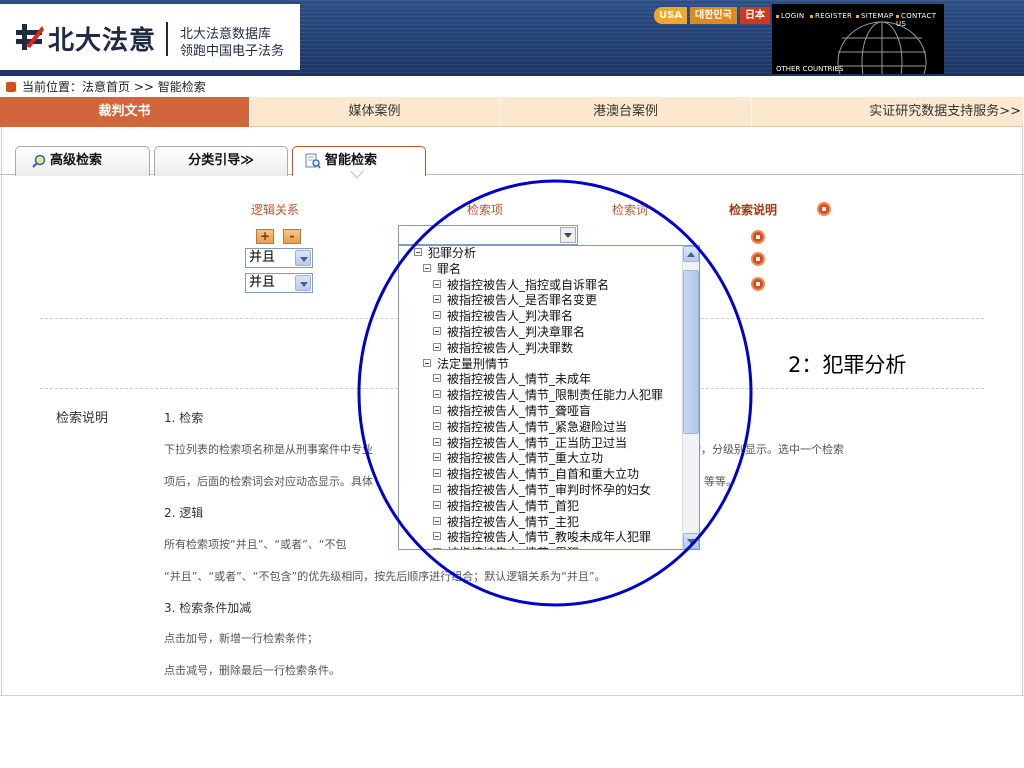  Describe the element at coordinates (671, 15) in the screenshot. I see `lang-usa-link: USA` at that location.